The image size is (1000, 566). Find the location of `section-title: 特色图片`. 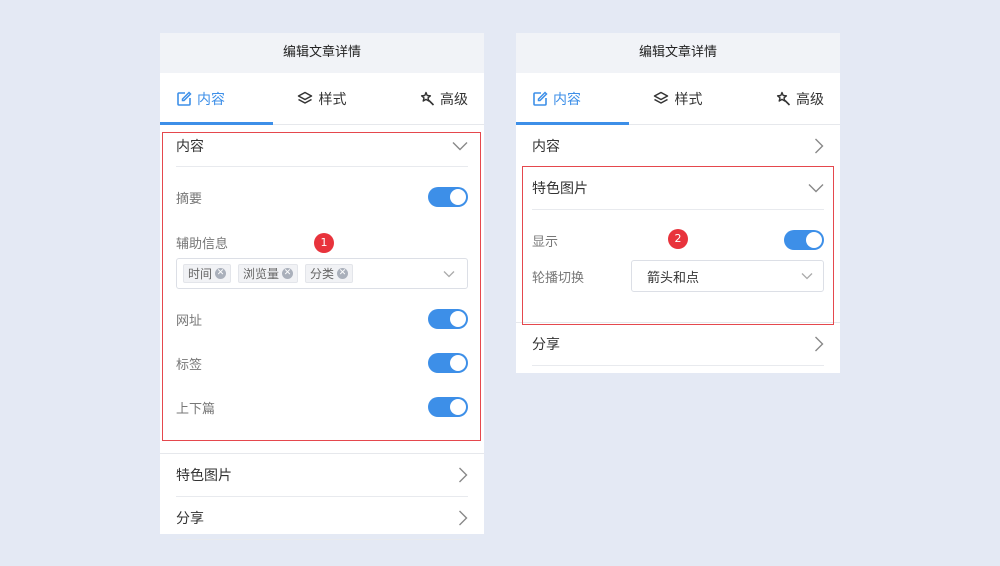

section-title: 特色图片 is located at coordinates (204, 476).